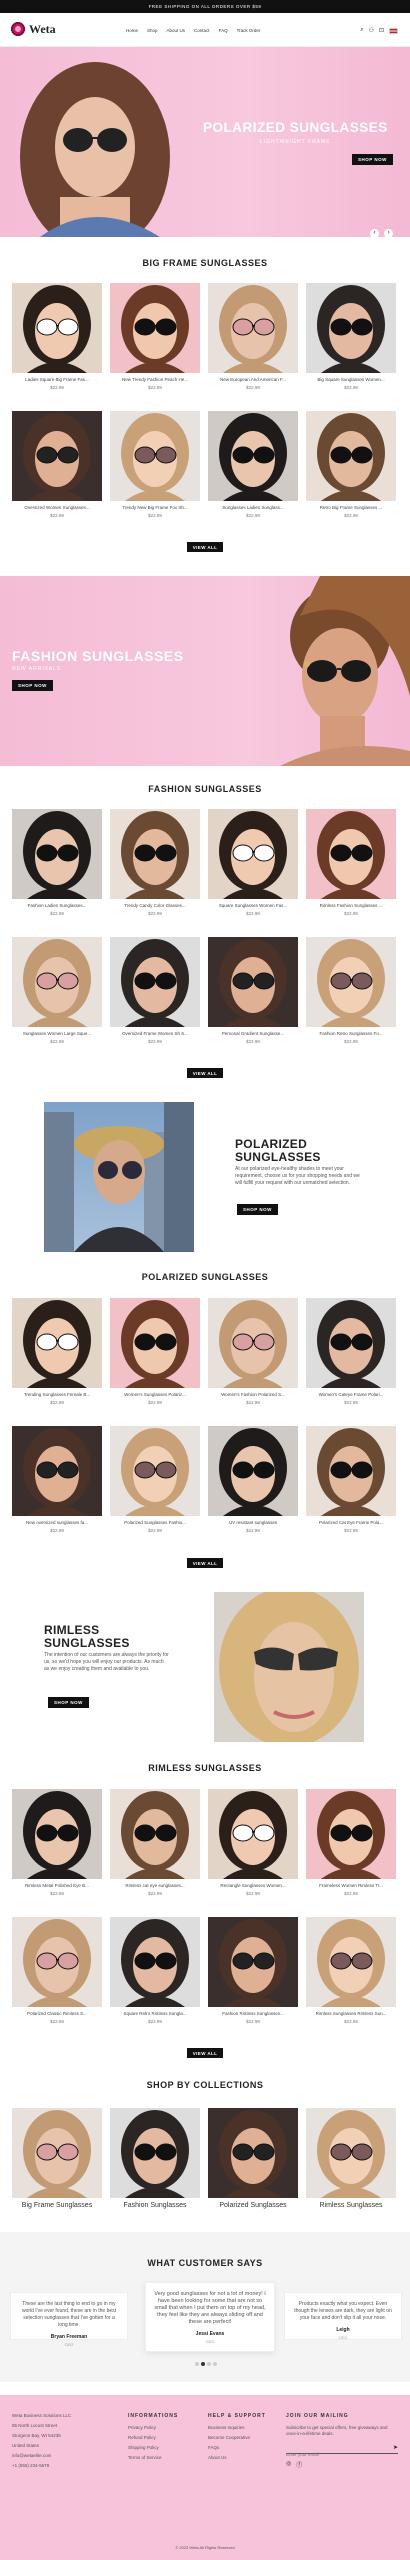 The image size is (410, 2560). I want to click on nav-track-order: Track Order, so click(249, 30).